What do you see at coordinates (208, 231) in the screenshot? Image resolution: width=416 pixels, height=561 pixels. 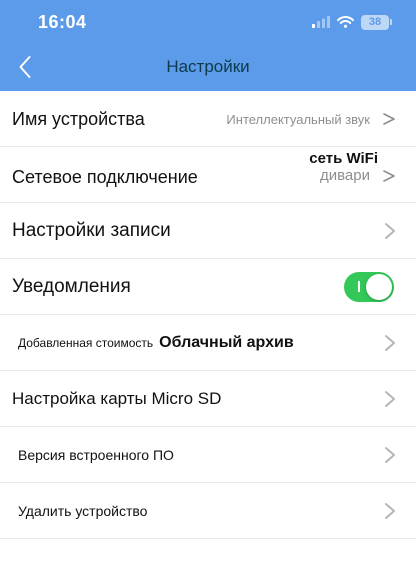 I see `row-recording-settings: Настройки записи` at bounding box center [208, 231].